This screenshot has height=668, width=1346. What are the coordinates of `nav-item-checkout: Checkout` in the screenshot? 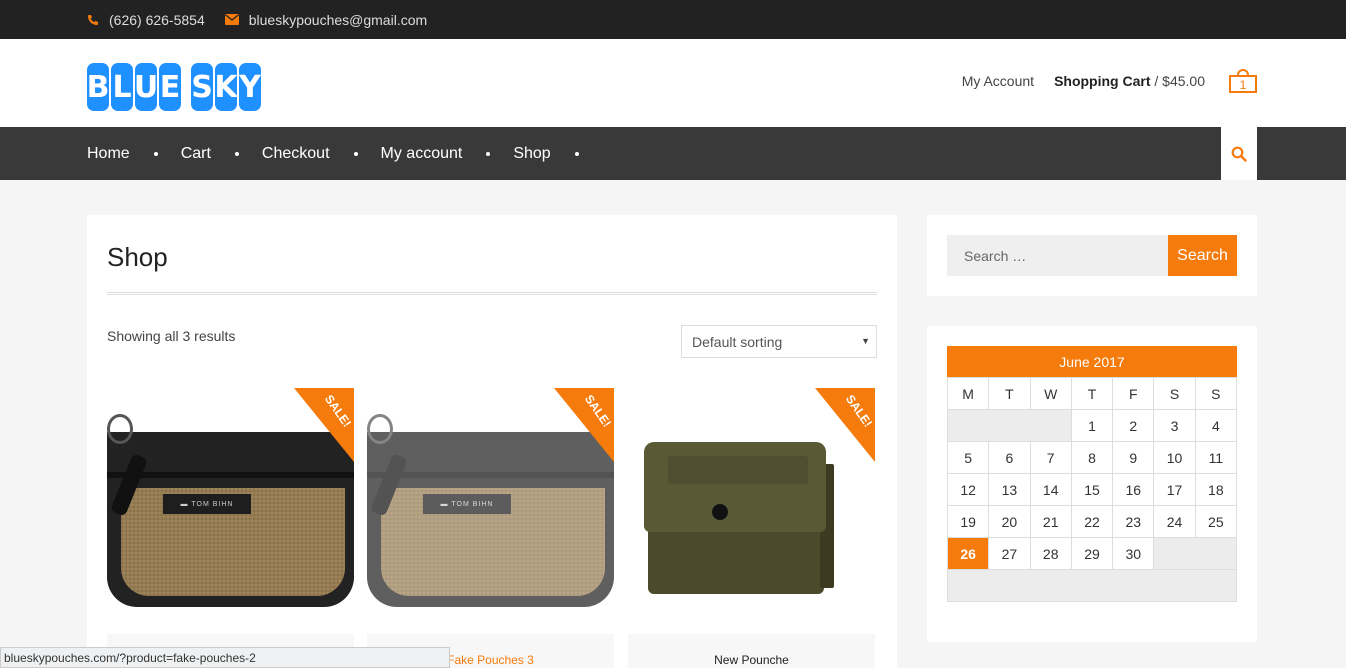 It's located at (321, 154).